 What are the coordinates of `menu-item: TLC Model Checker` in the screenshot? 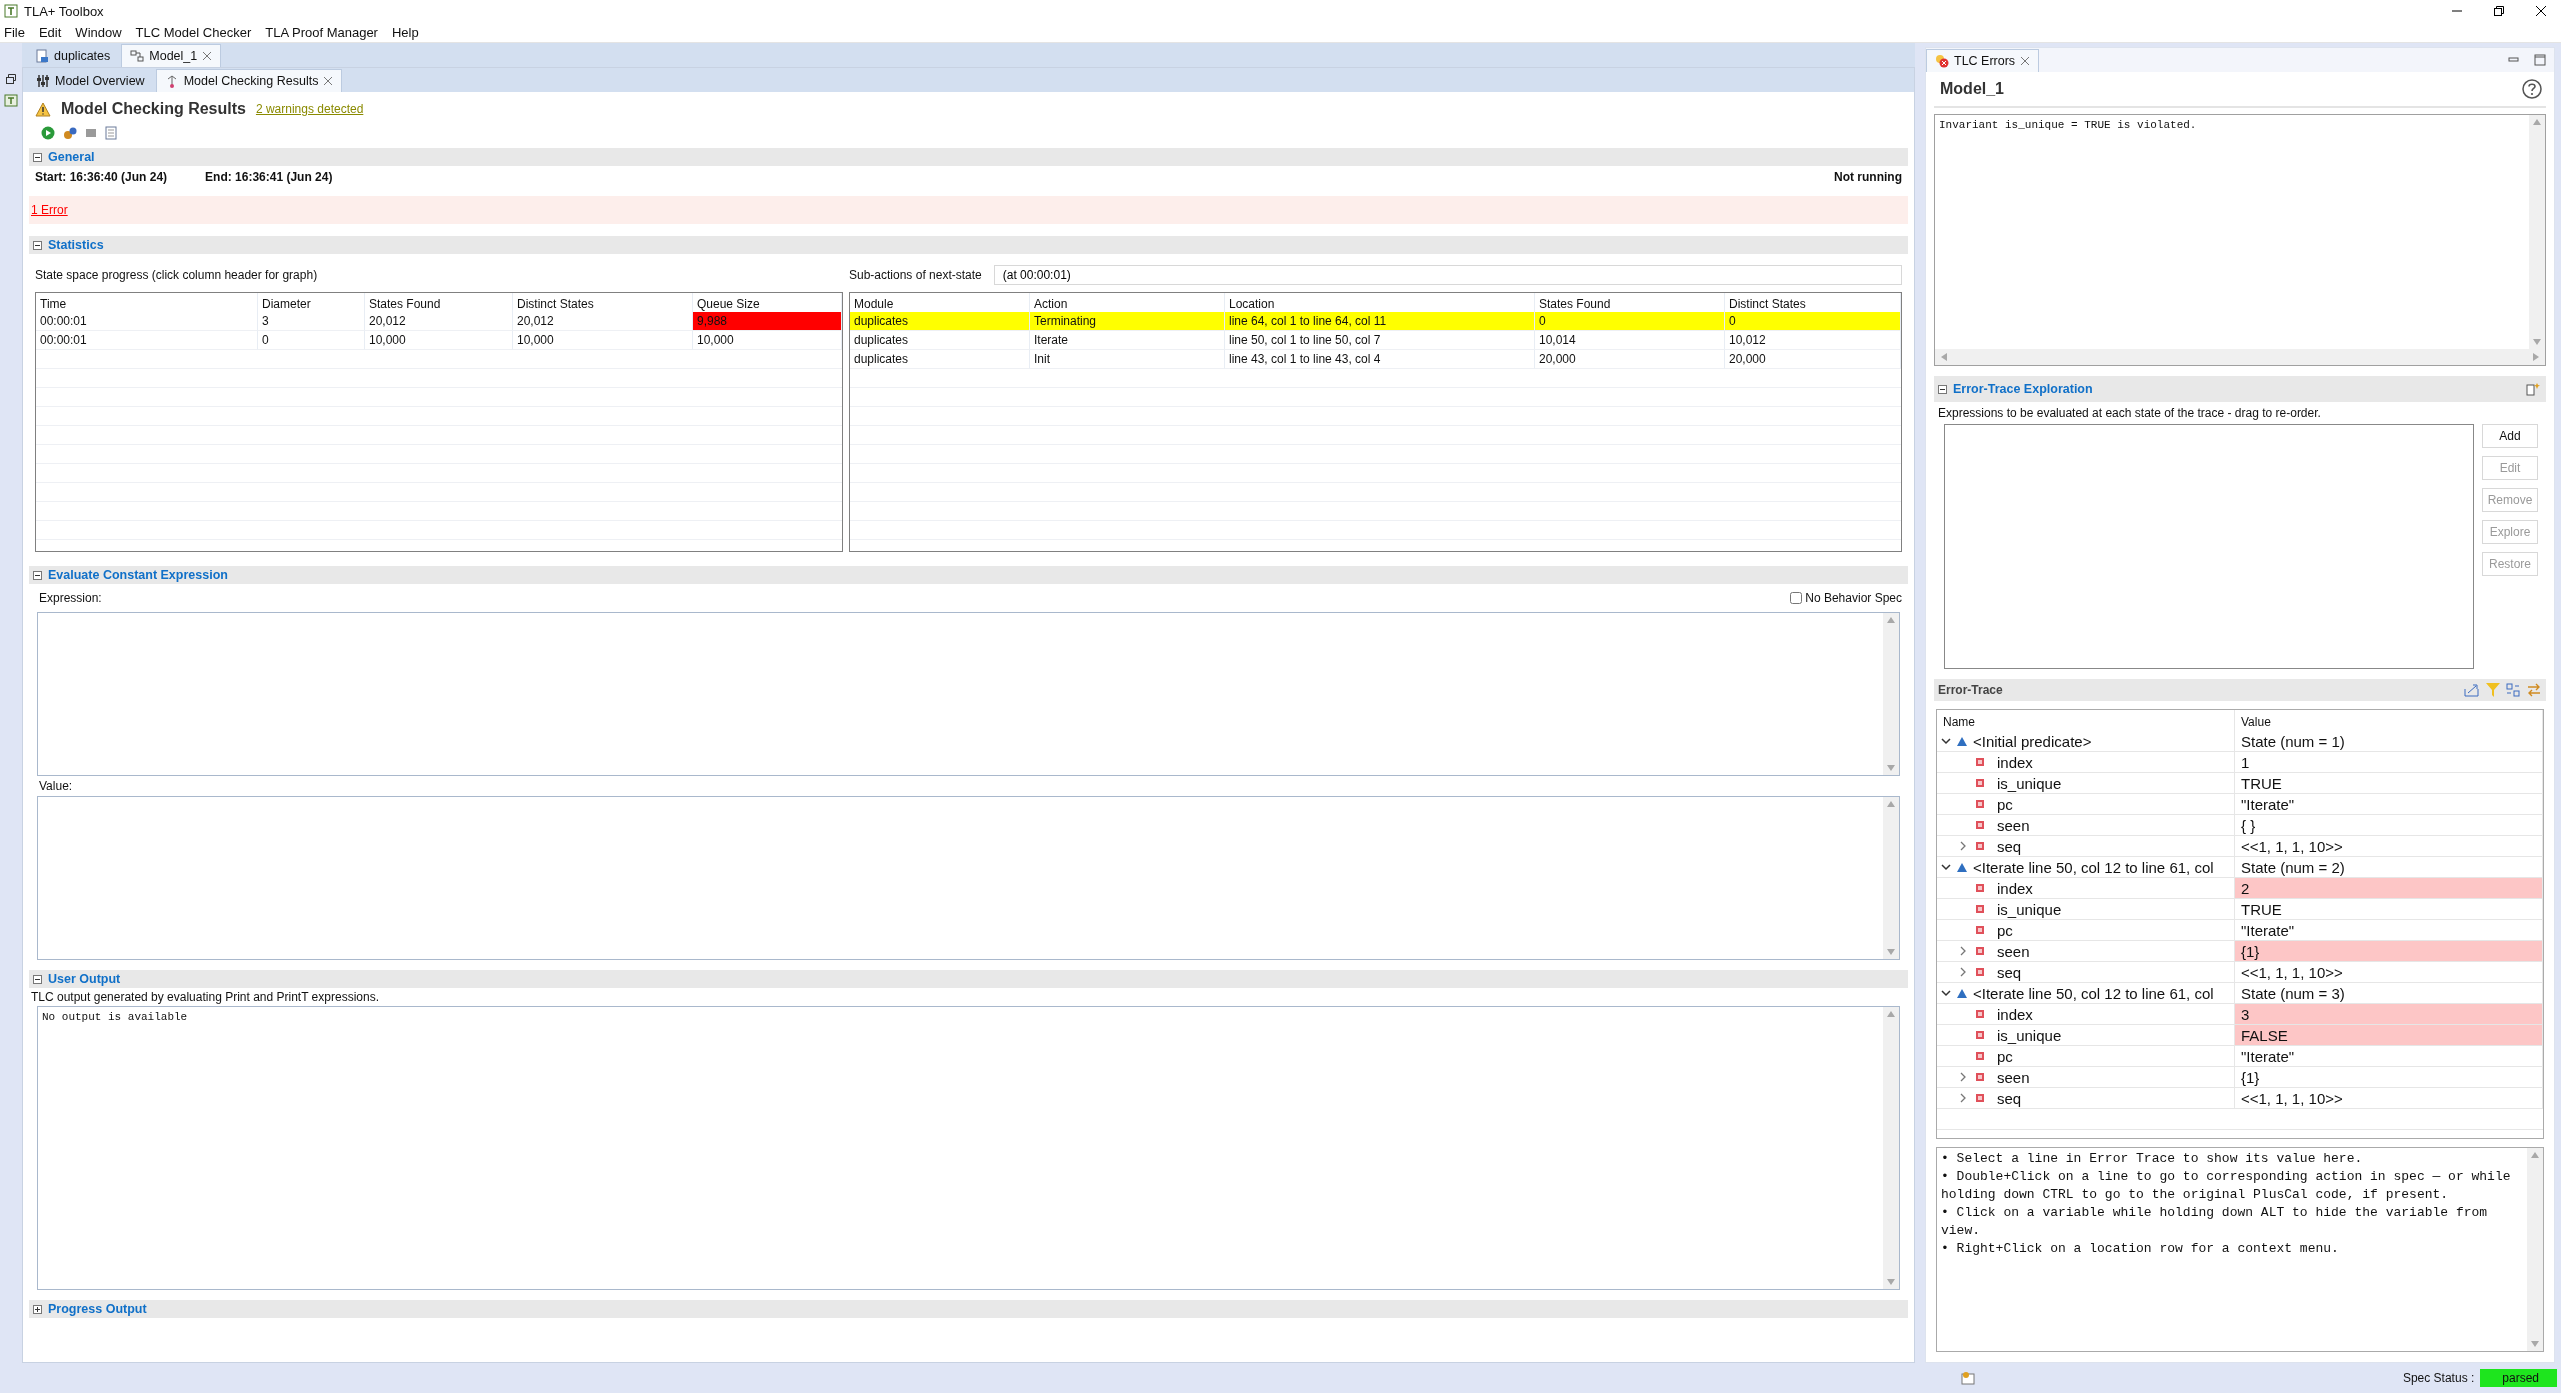 It's located at (193, 32).